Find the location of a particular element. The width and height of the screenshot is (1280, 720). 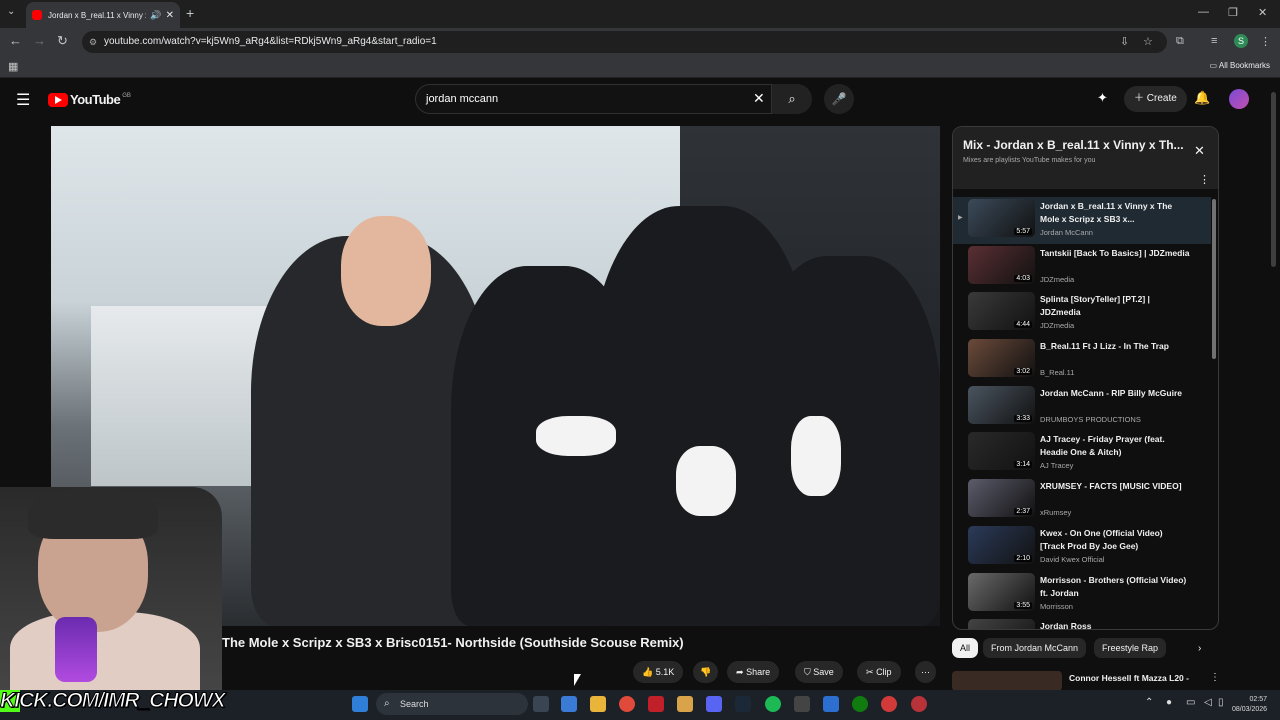

minimize-icon: — is located at coordinates (1203, 12).